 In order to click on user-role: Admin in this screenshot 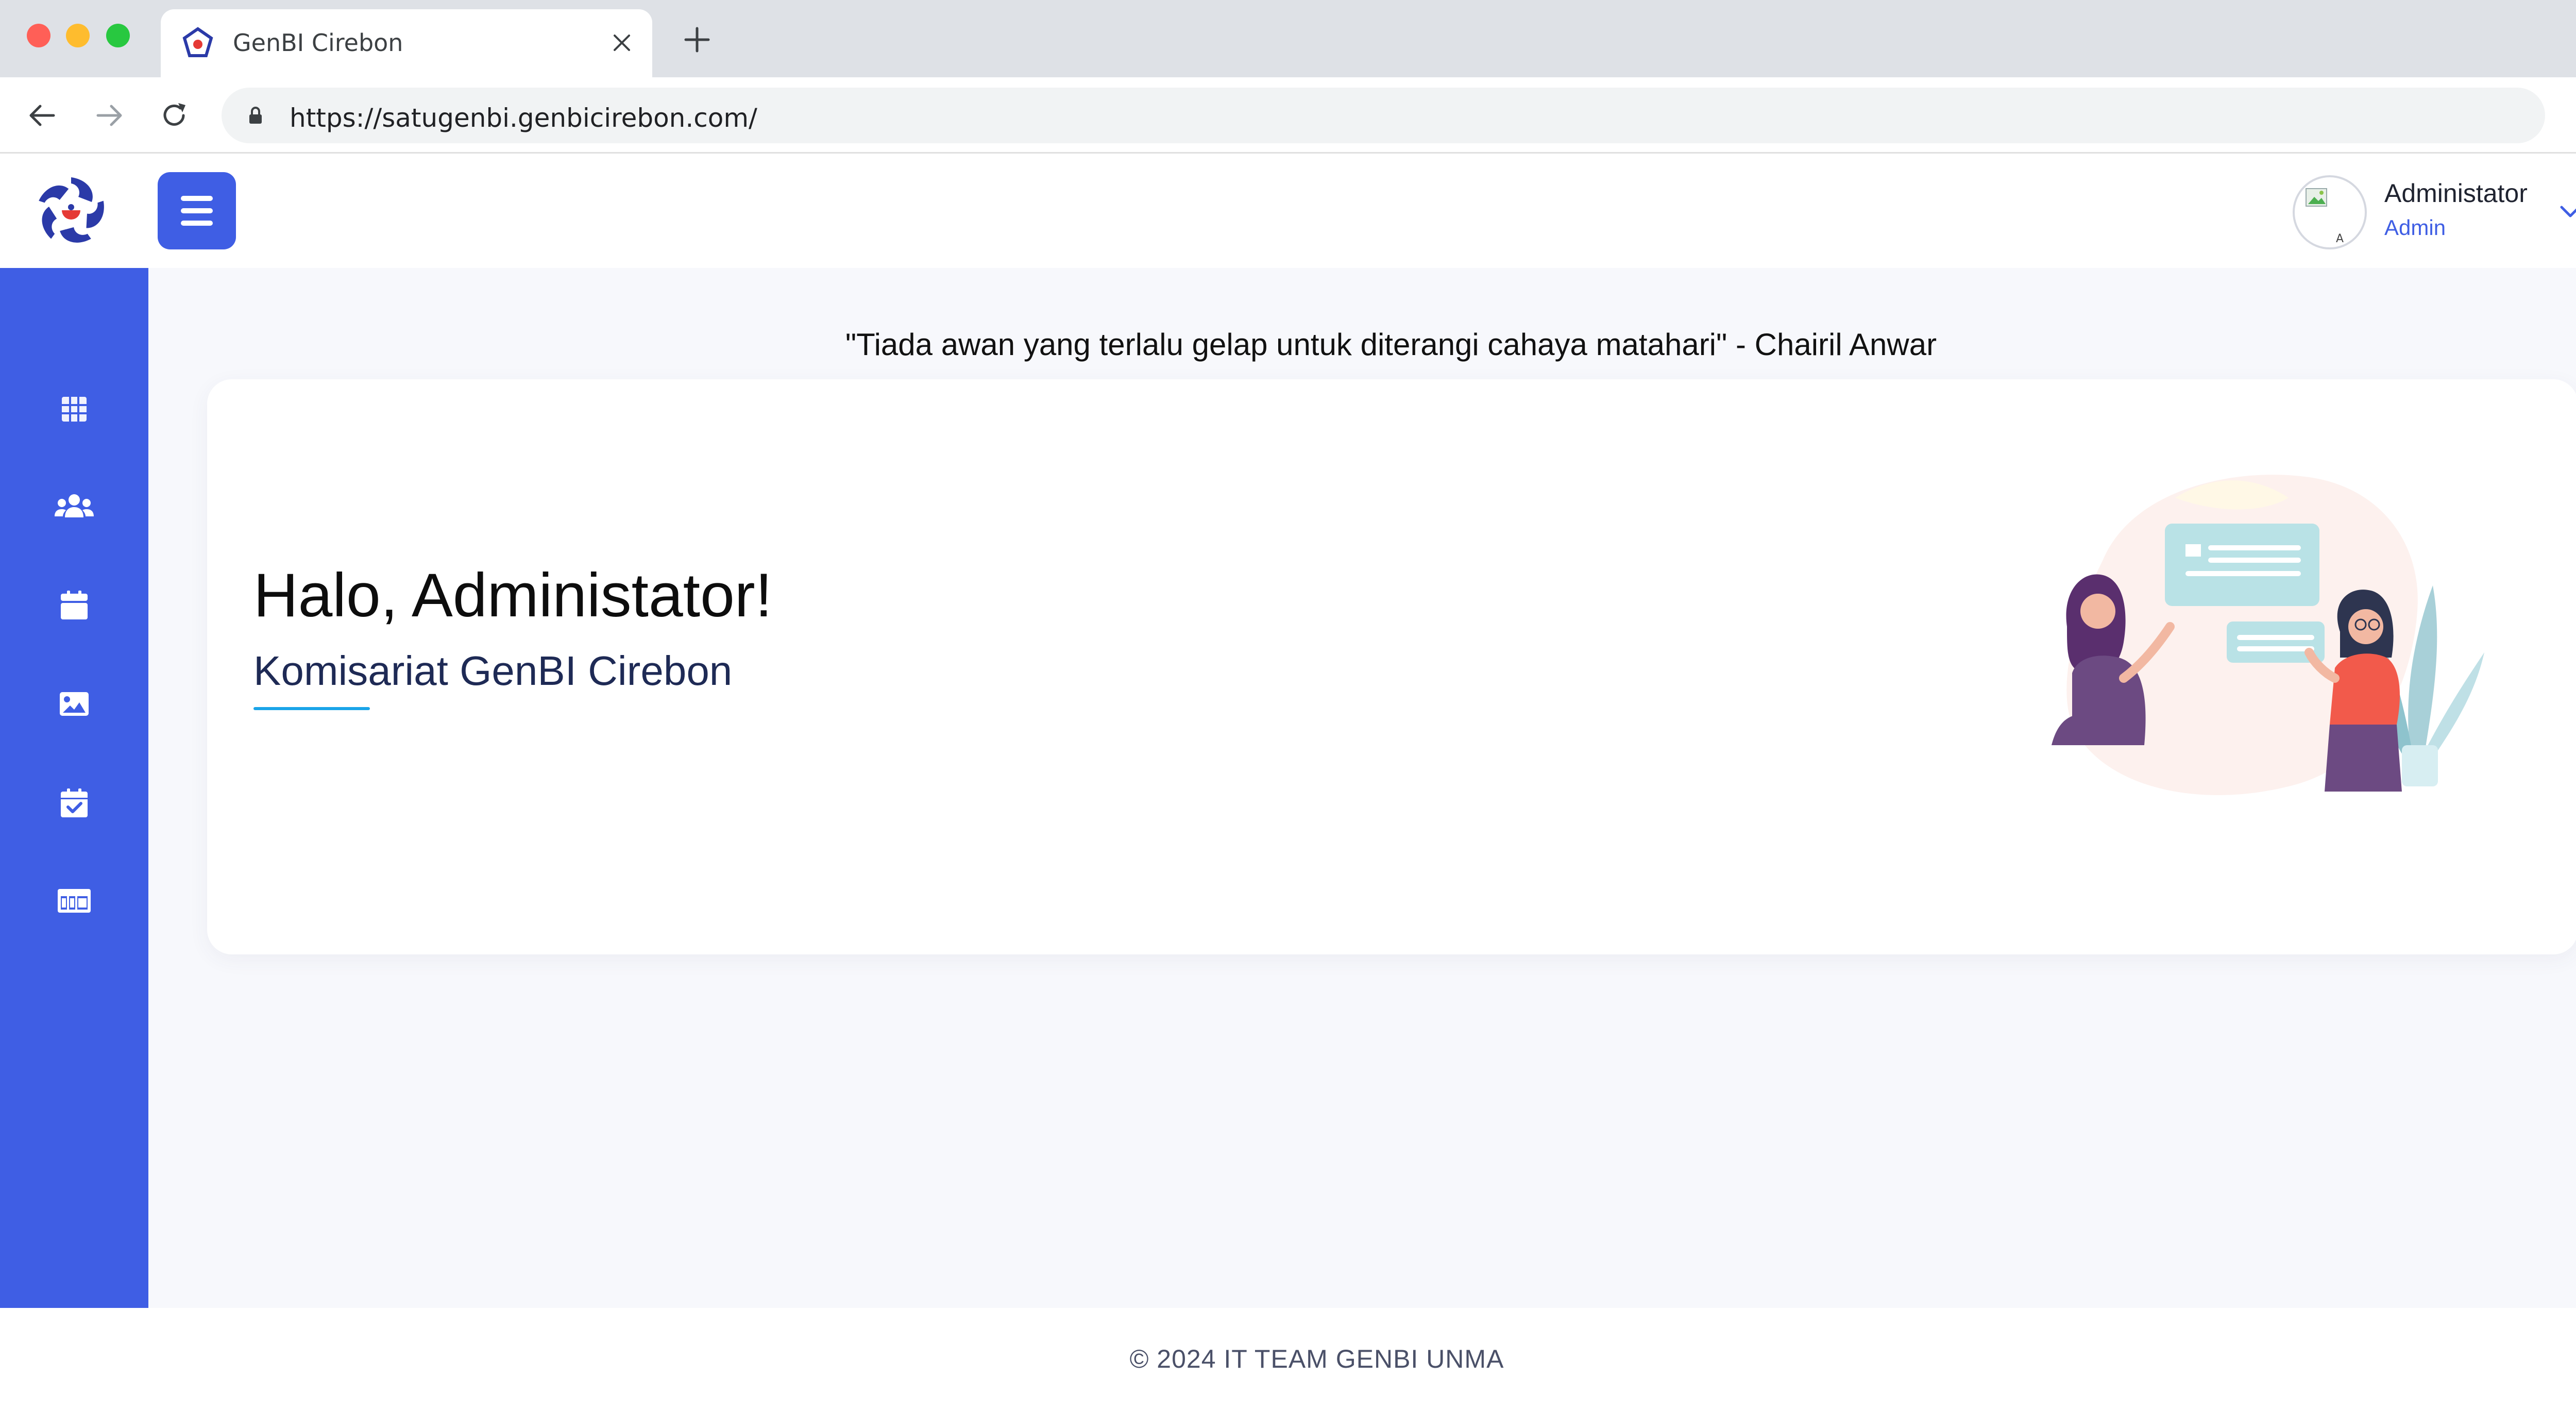, I will do `click(2415, 228)`.